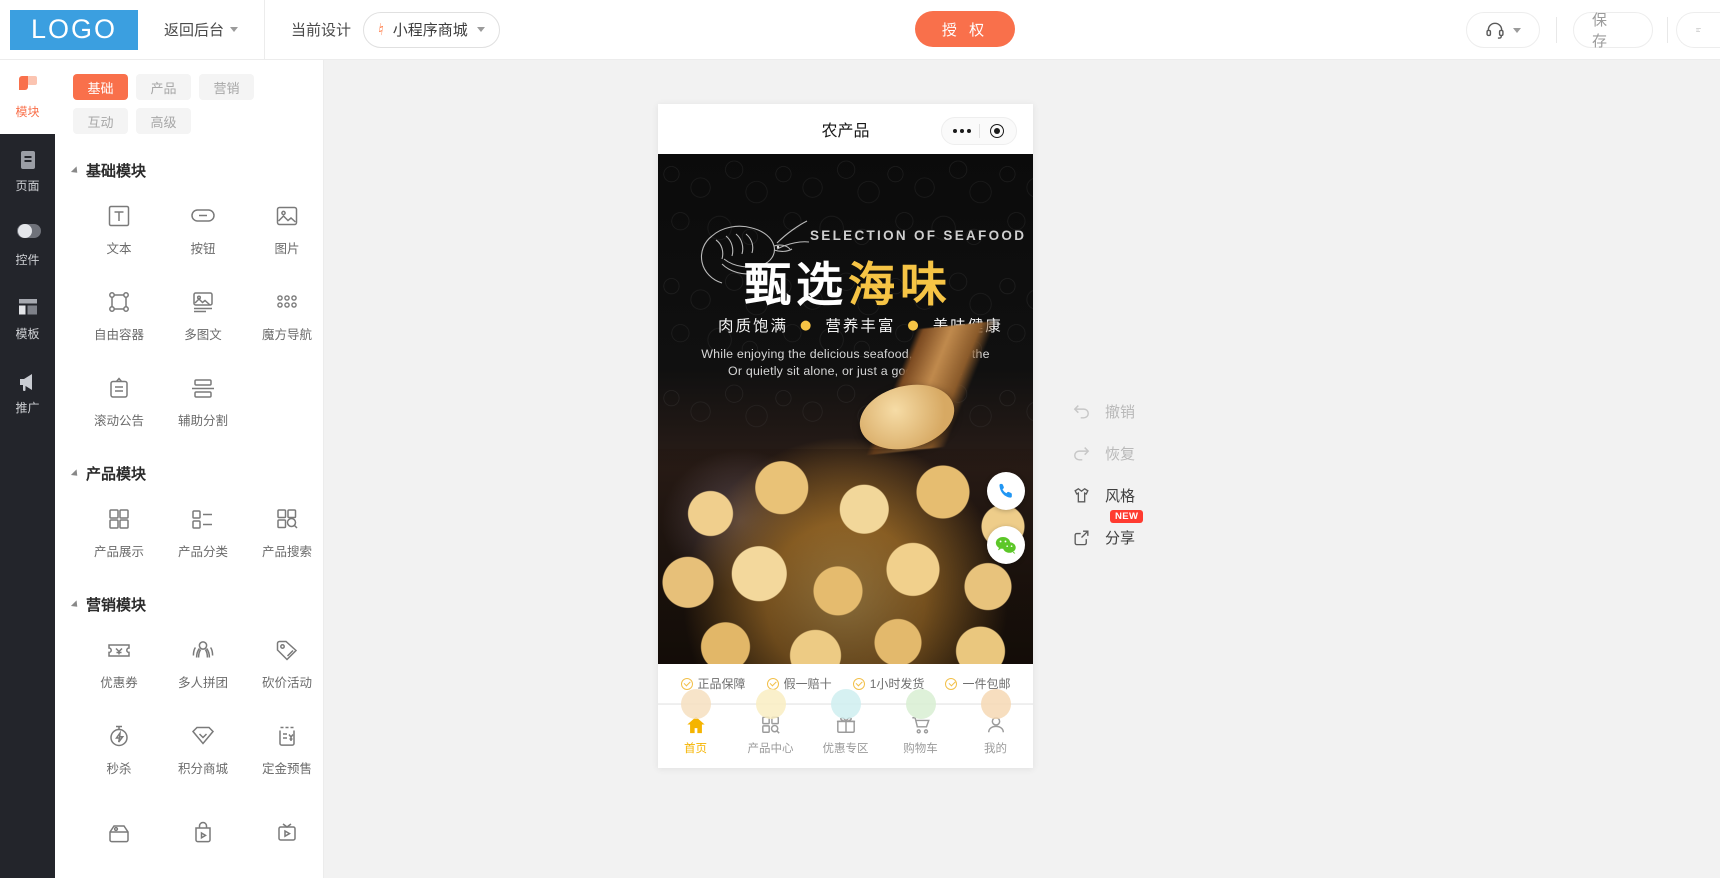  I want to click on tab-advanced: 高级, so click(163, 121).